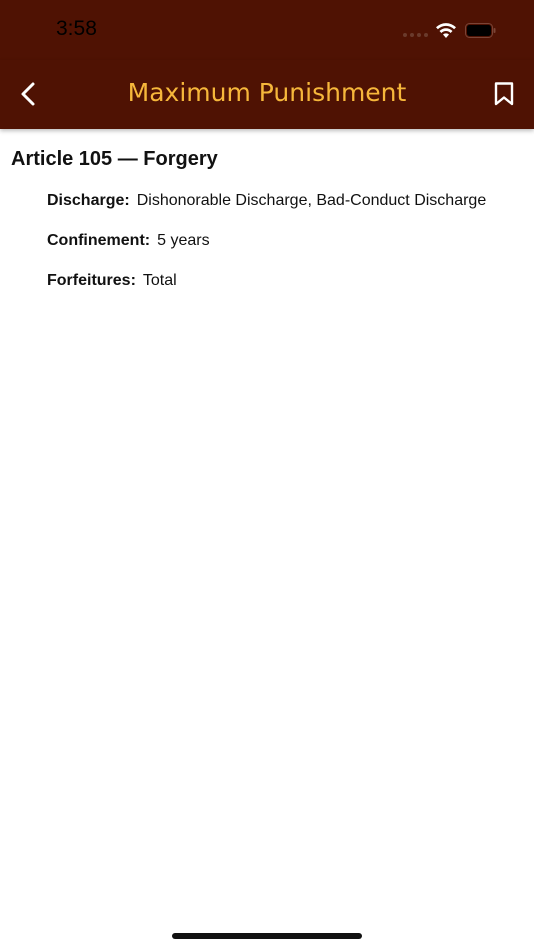  I want to click on forfeitures-label: Forfeitures:, so click(91, 280).